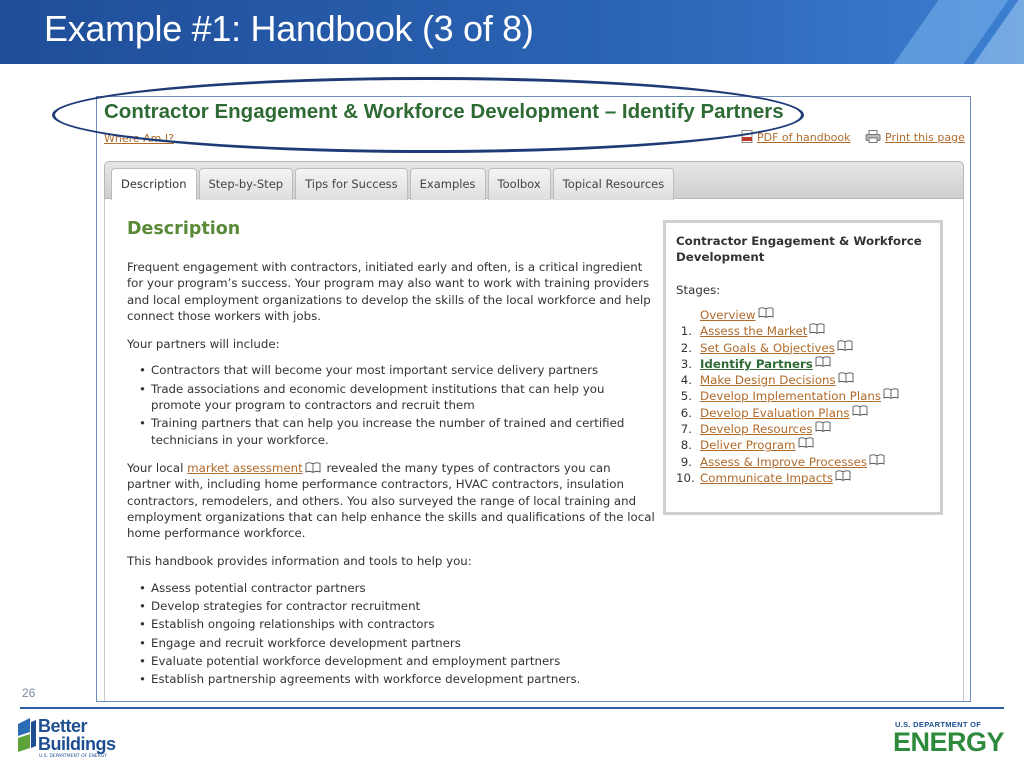 The image size is (1024, 768). I want to click on list-item: Assess potential contractor partners, so click(397, 588).